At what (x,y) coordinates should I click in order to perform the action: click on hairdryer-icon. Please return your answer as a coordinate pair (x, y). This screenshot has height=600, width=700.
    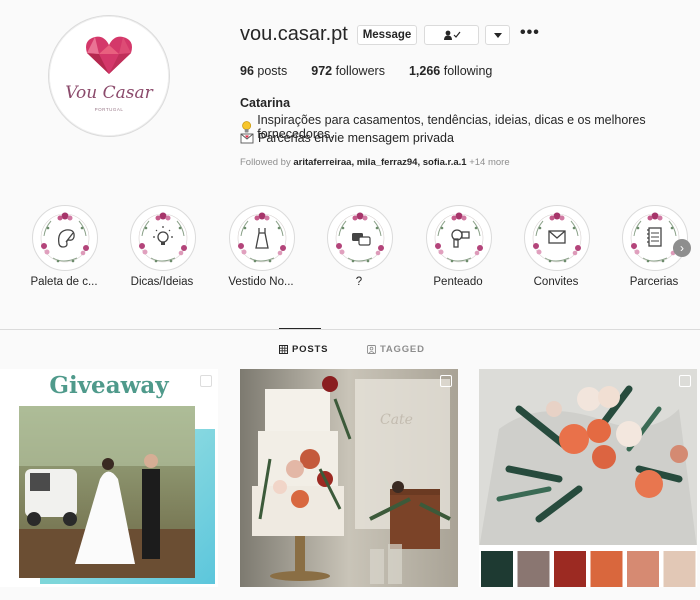
    Looking at the image, I should click on (459, 237).